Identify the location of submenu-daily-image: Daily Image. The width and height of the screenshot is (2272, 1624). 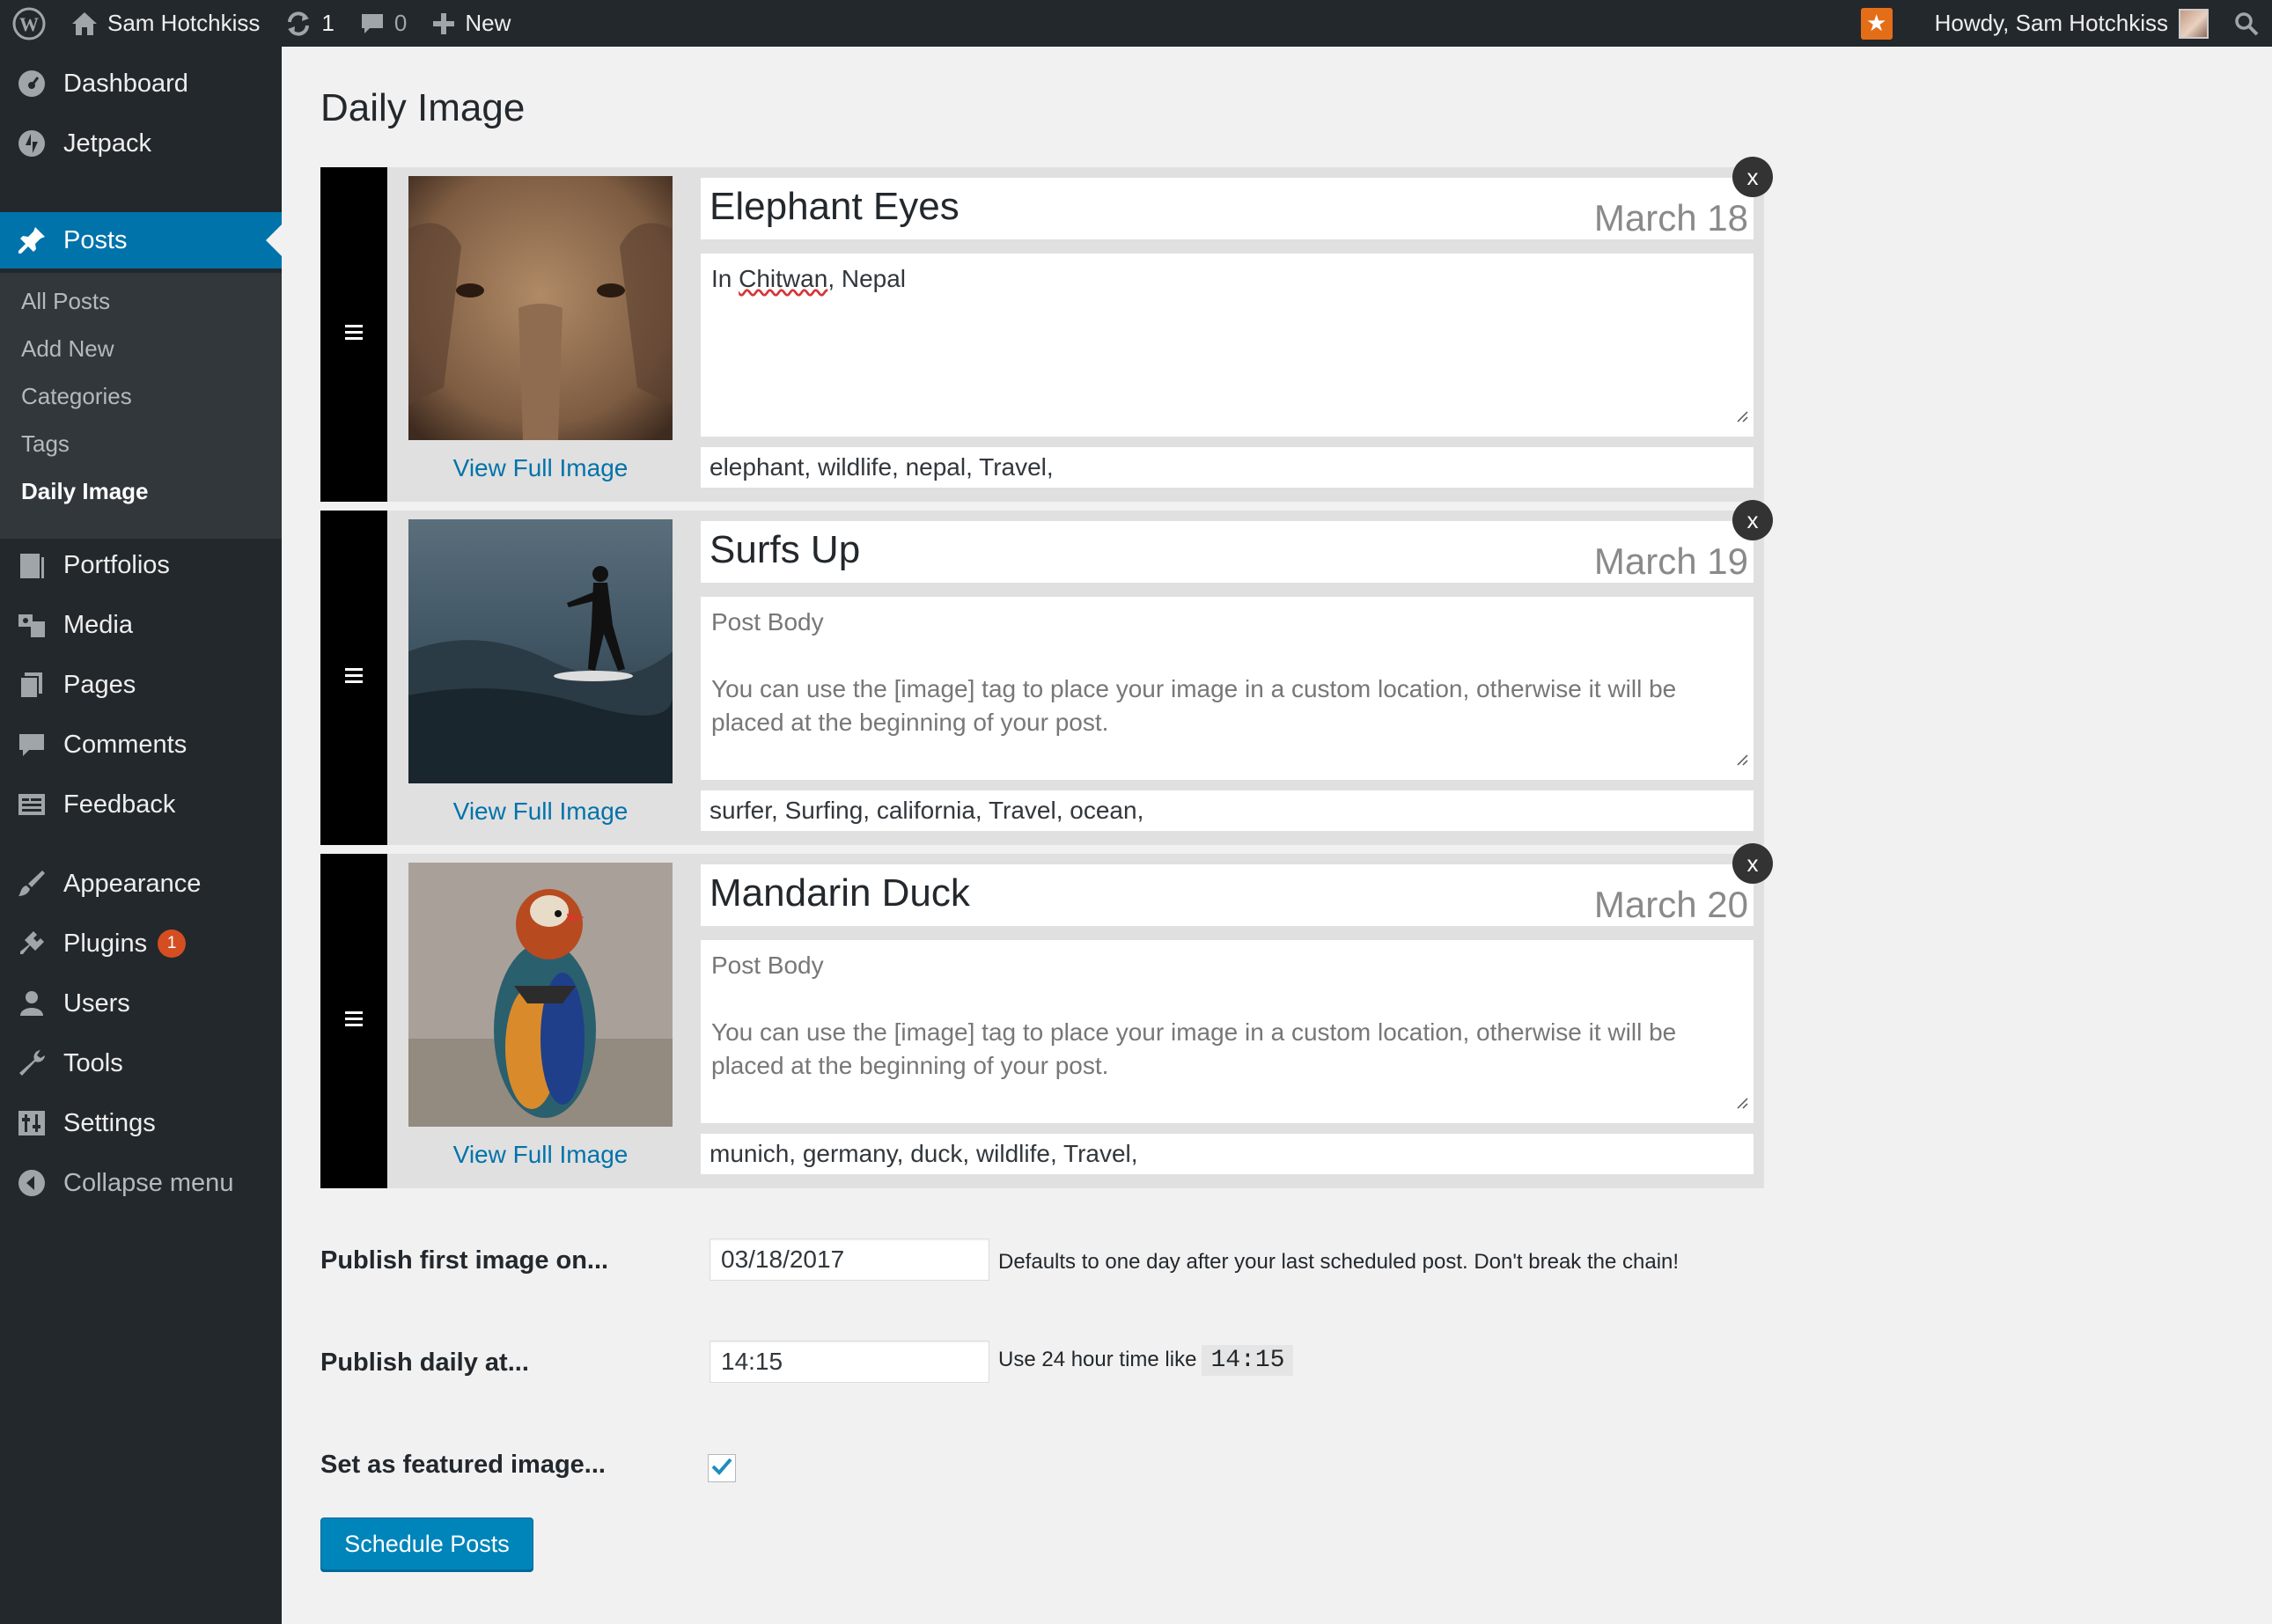
(85, 491).